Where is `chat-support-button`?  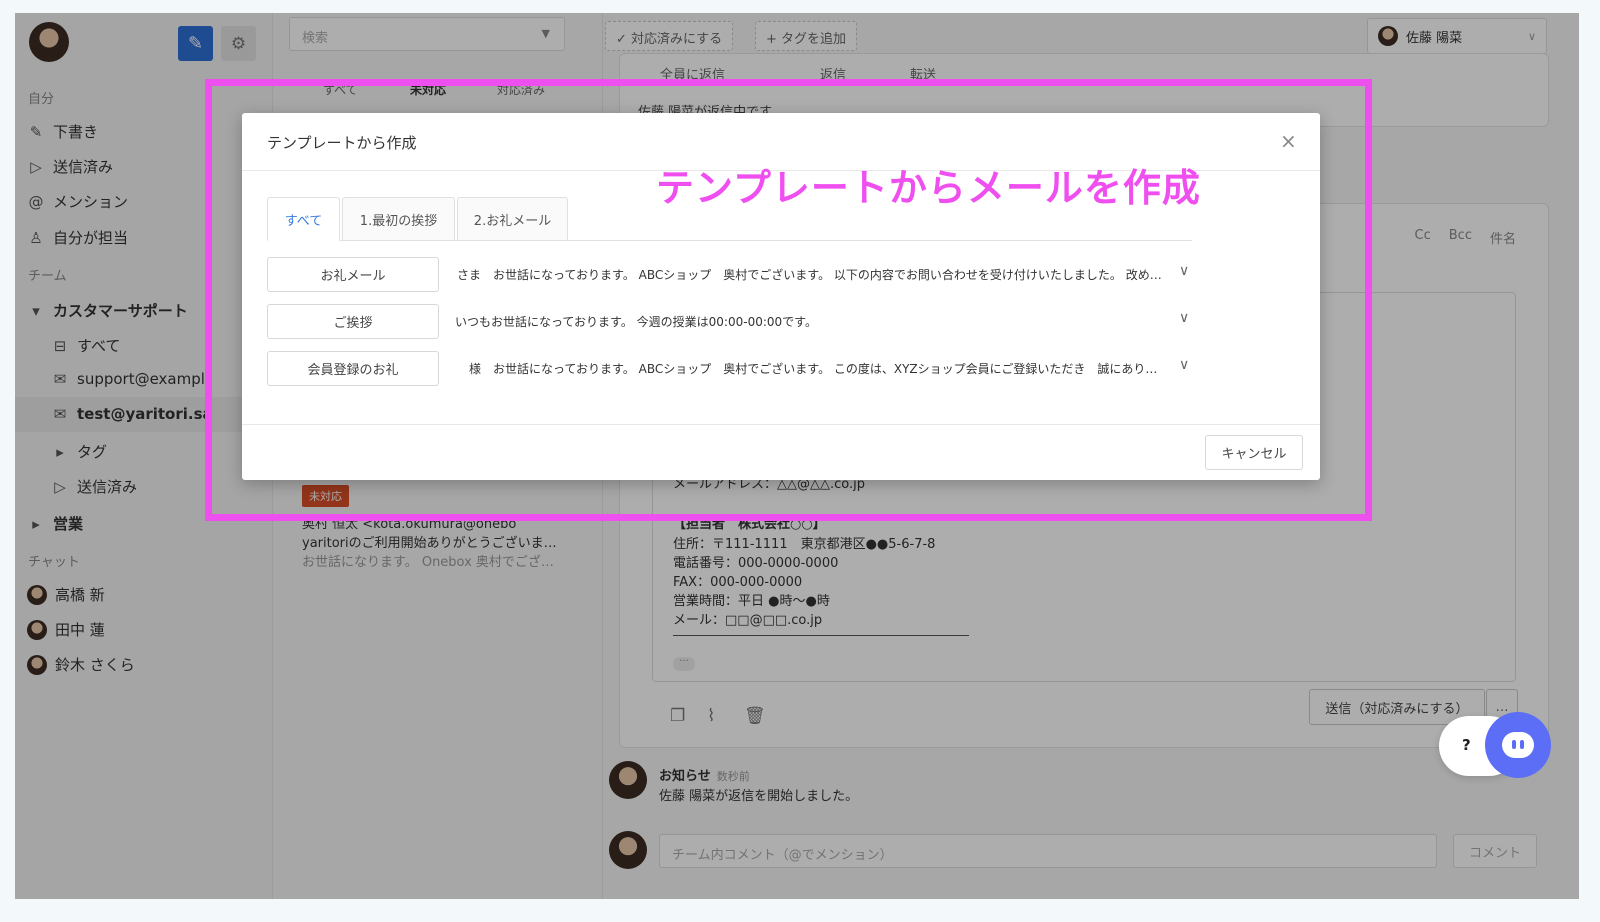 chat-support-button is located at coordinates (1518, 745).